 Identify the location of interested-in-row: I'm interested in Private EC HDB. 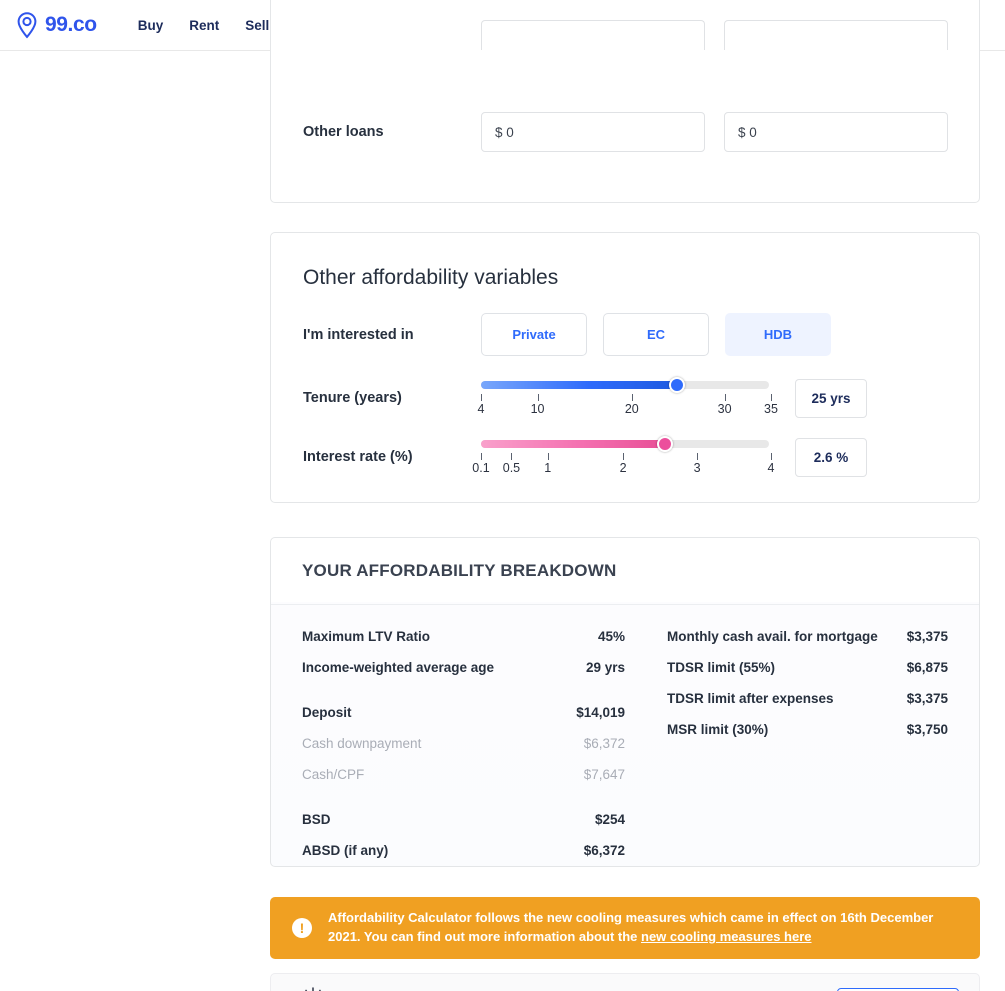
(625, 334).